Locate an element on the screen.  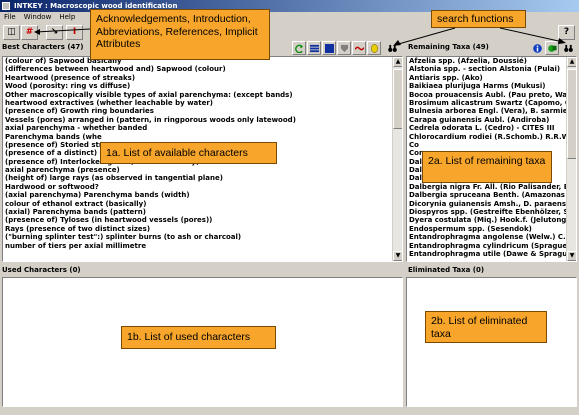
best-button is located at coordinates (329, 48).